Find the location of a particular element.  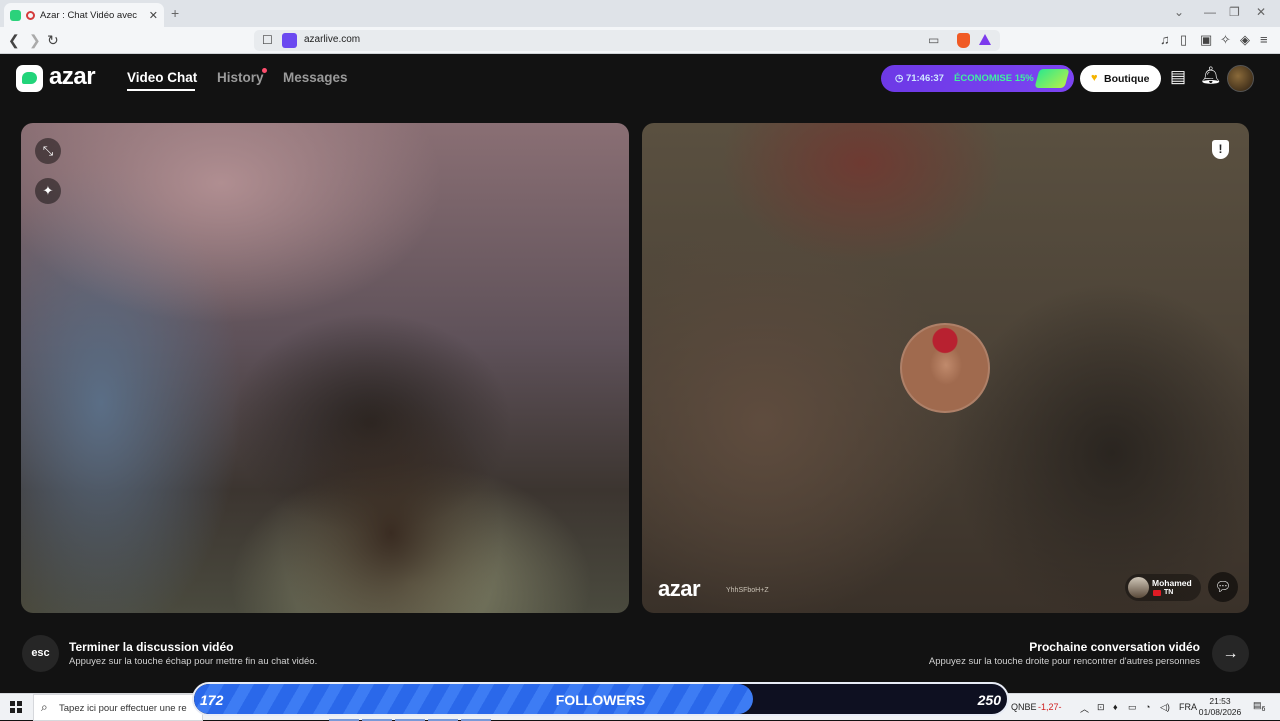

tab-title: Azar : Chat Vidéo avec de no is located at coordinates (90, 15).